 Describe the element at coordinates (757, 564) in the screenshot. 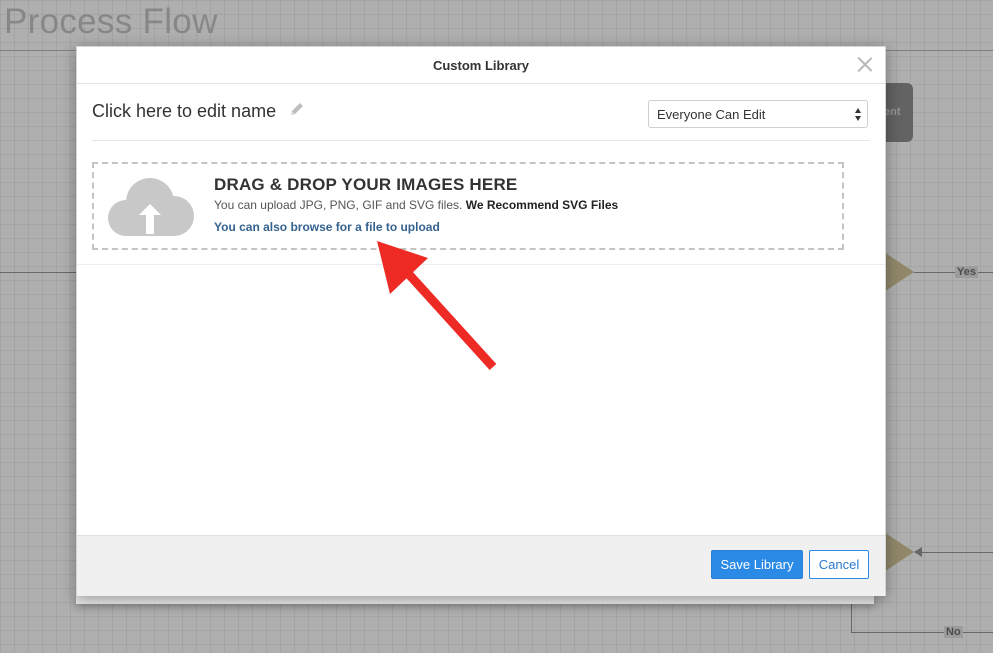

I see `save-library-button: Save Library` at that location.